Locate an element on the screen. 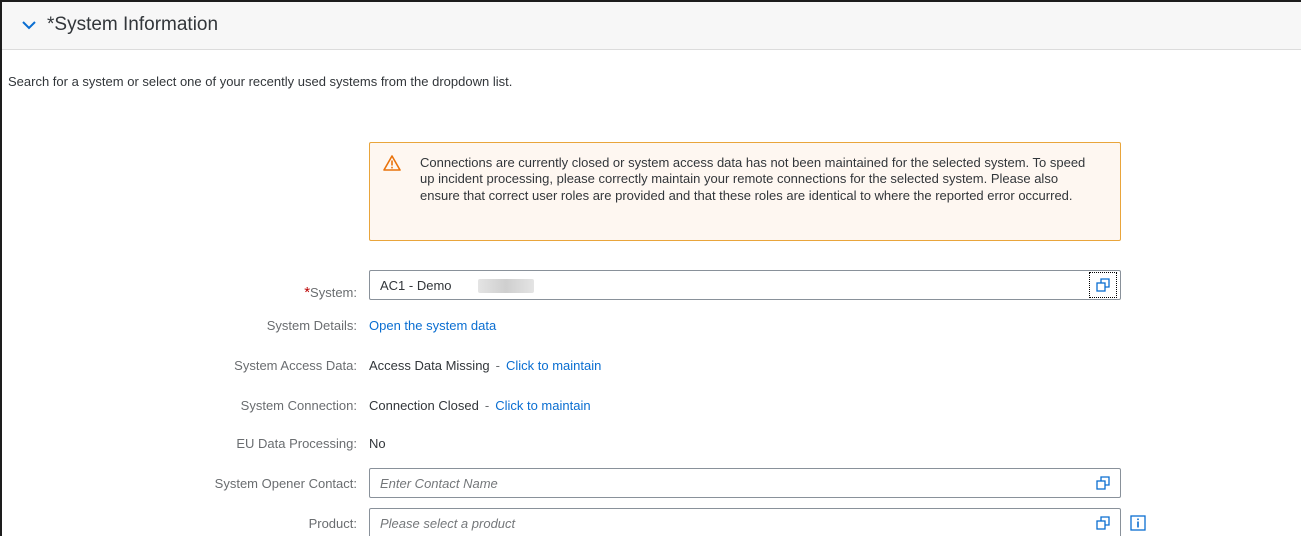 This screenshot has width=1301, height=536. connection-status: Connection Closed is located at coordinates (424, 405).